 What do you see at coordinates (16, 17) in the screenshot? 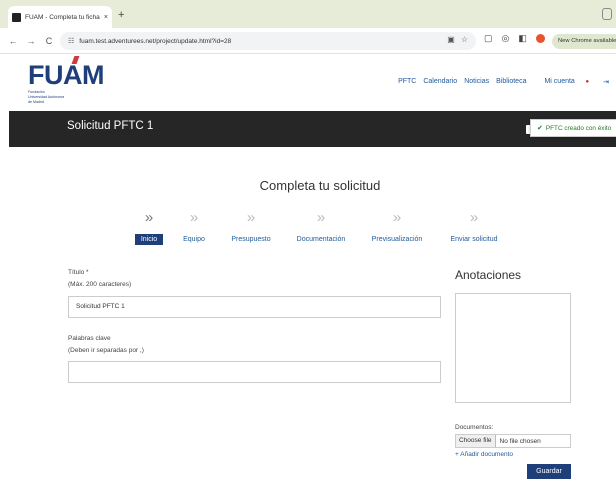
I see `favicon-icon` at bounding box center [16, 17].